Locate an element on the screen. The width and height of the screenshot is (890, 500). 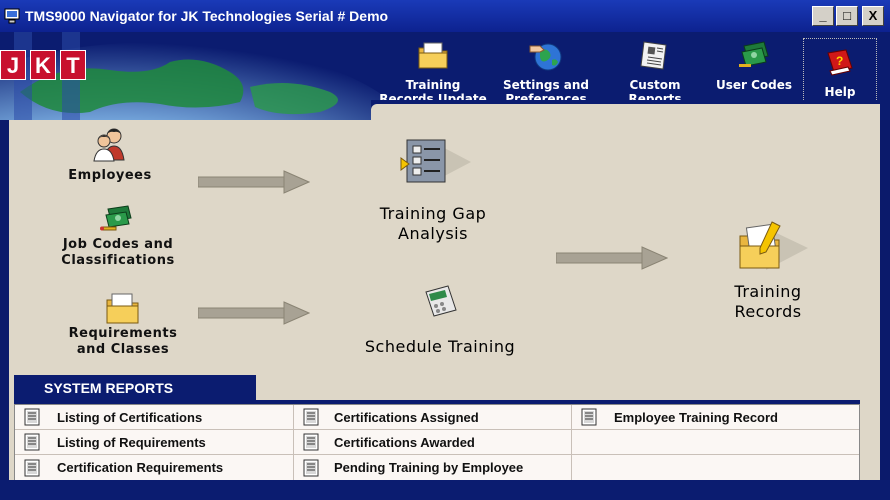
employees-label: Employees is located at coordinates (110, 175).